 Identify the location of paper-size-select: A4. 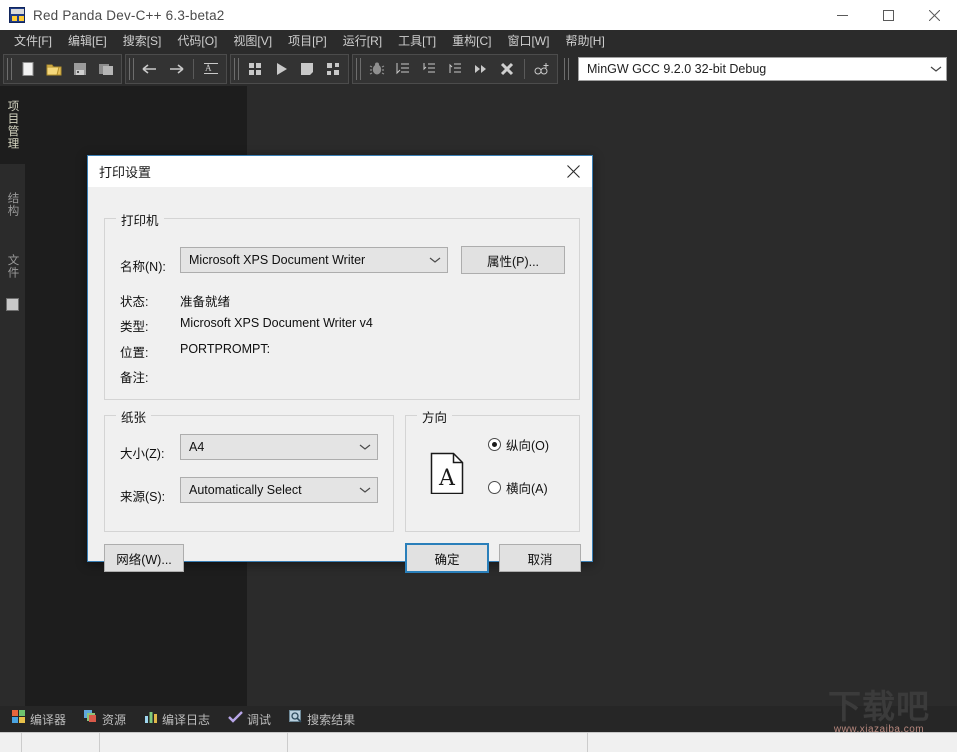
(279, 447).